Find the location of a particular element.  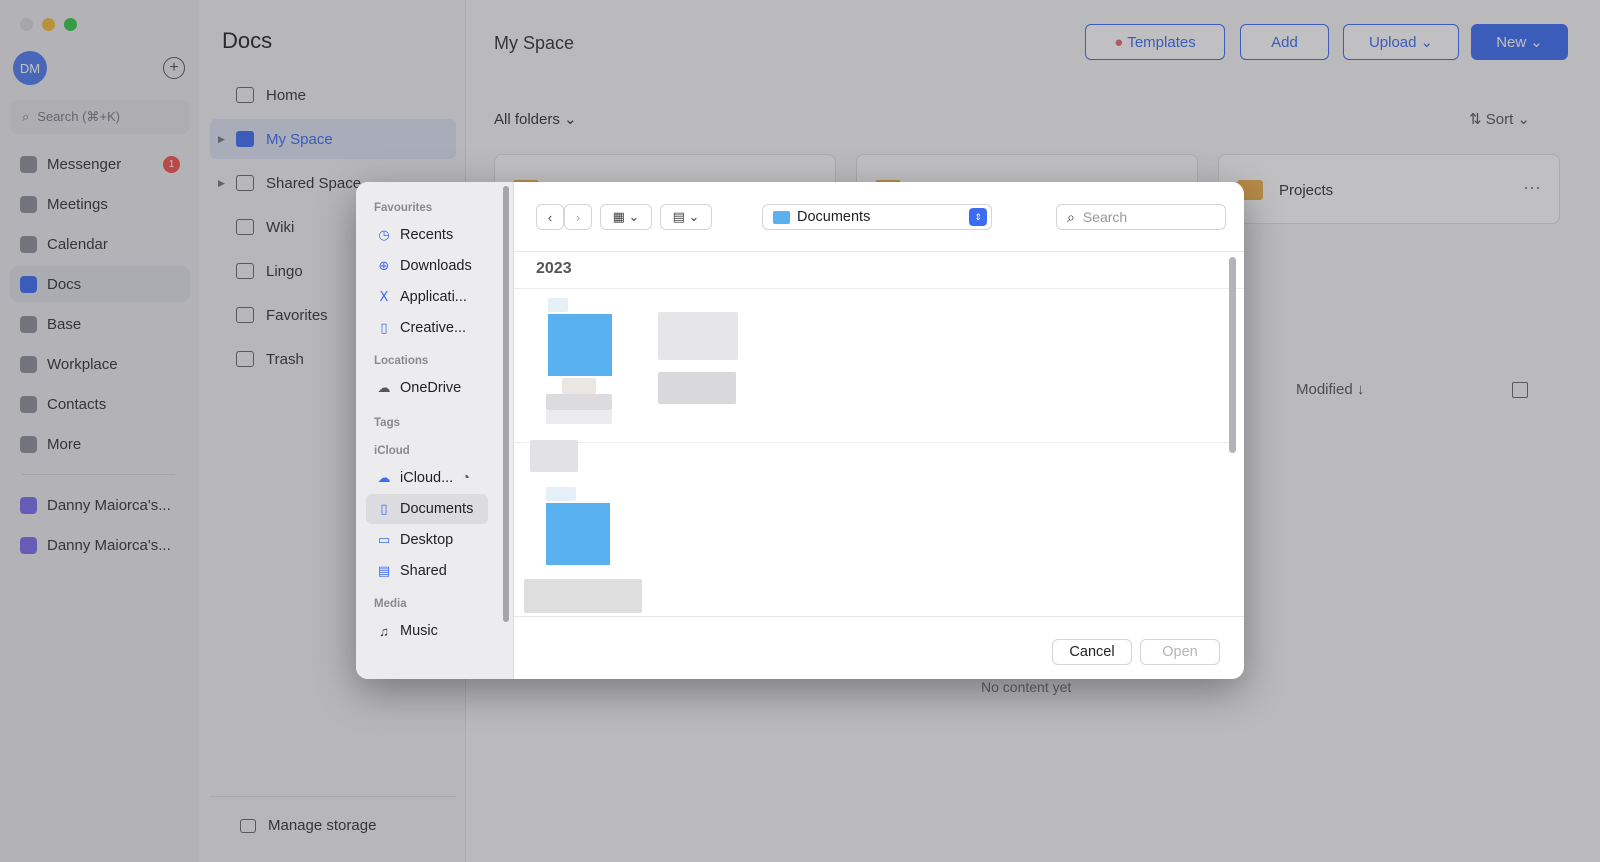

group-icon: ▤ is located at coordinates (678, 216).